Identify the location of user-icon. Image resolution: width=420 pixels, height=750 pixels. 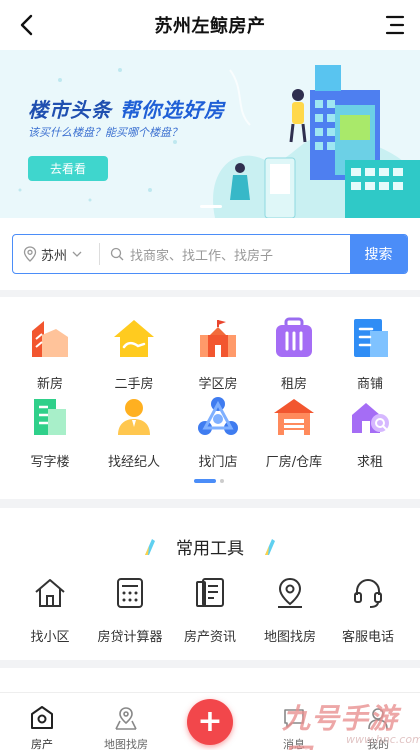
(378, 719).